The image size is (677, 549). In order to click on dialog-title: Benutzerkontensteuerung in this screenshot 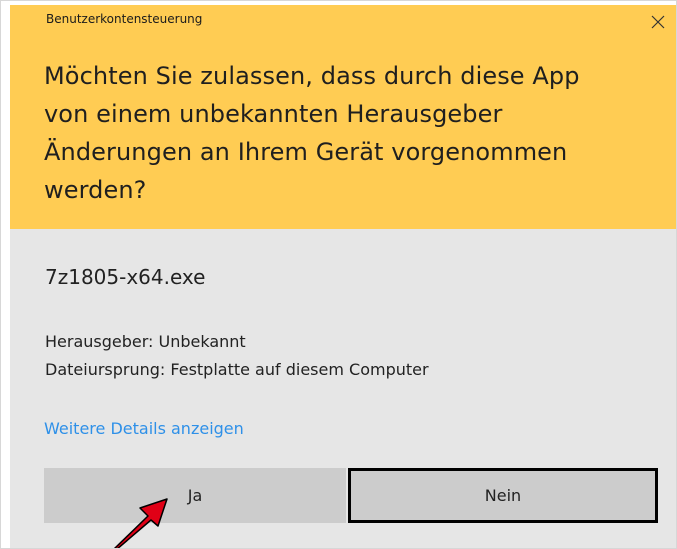, I will do `click(124, 19)`.